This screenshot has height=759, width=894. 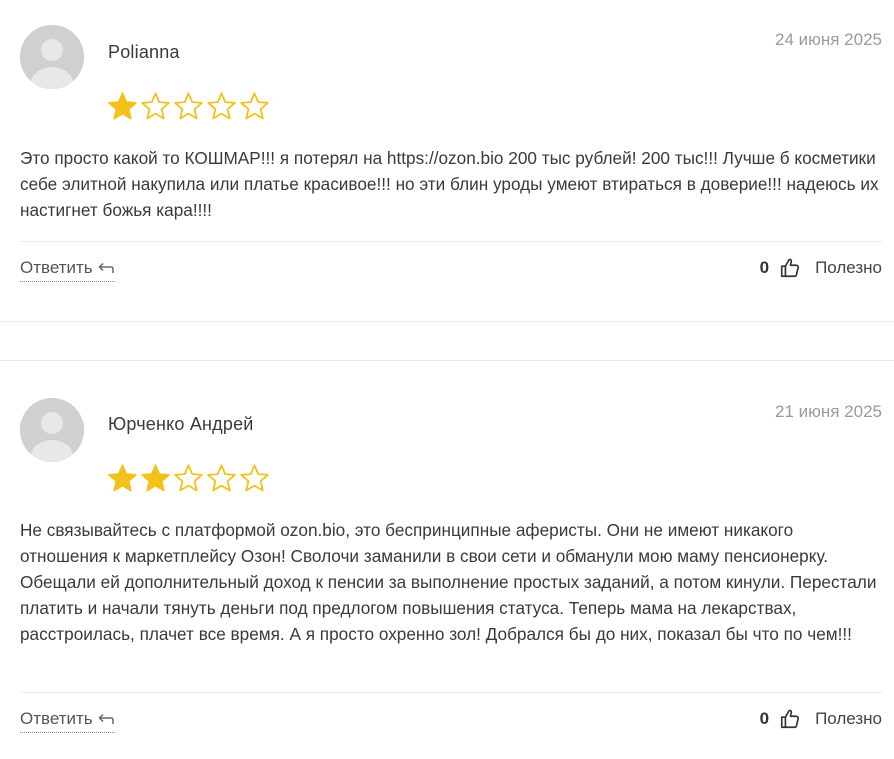 I want to click on review-date: 24 июня 2025, so click(x=828, y=39).